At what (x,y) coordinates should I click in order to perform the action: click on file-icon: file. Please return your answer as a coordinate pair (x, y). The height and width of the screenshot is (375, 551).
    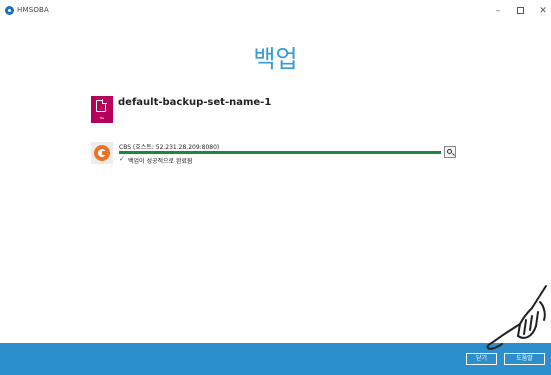
    Looking at the image, I should click on (102, 109).